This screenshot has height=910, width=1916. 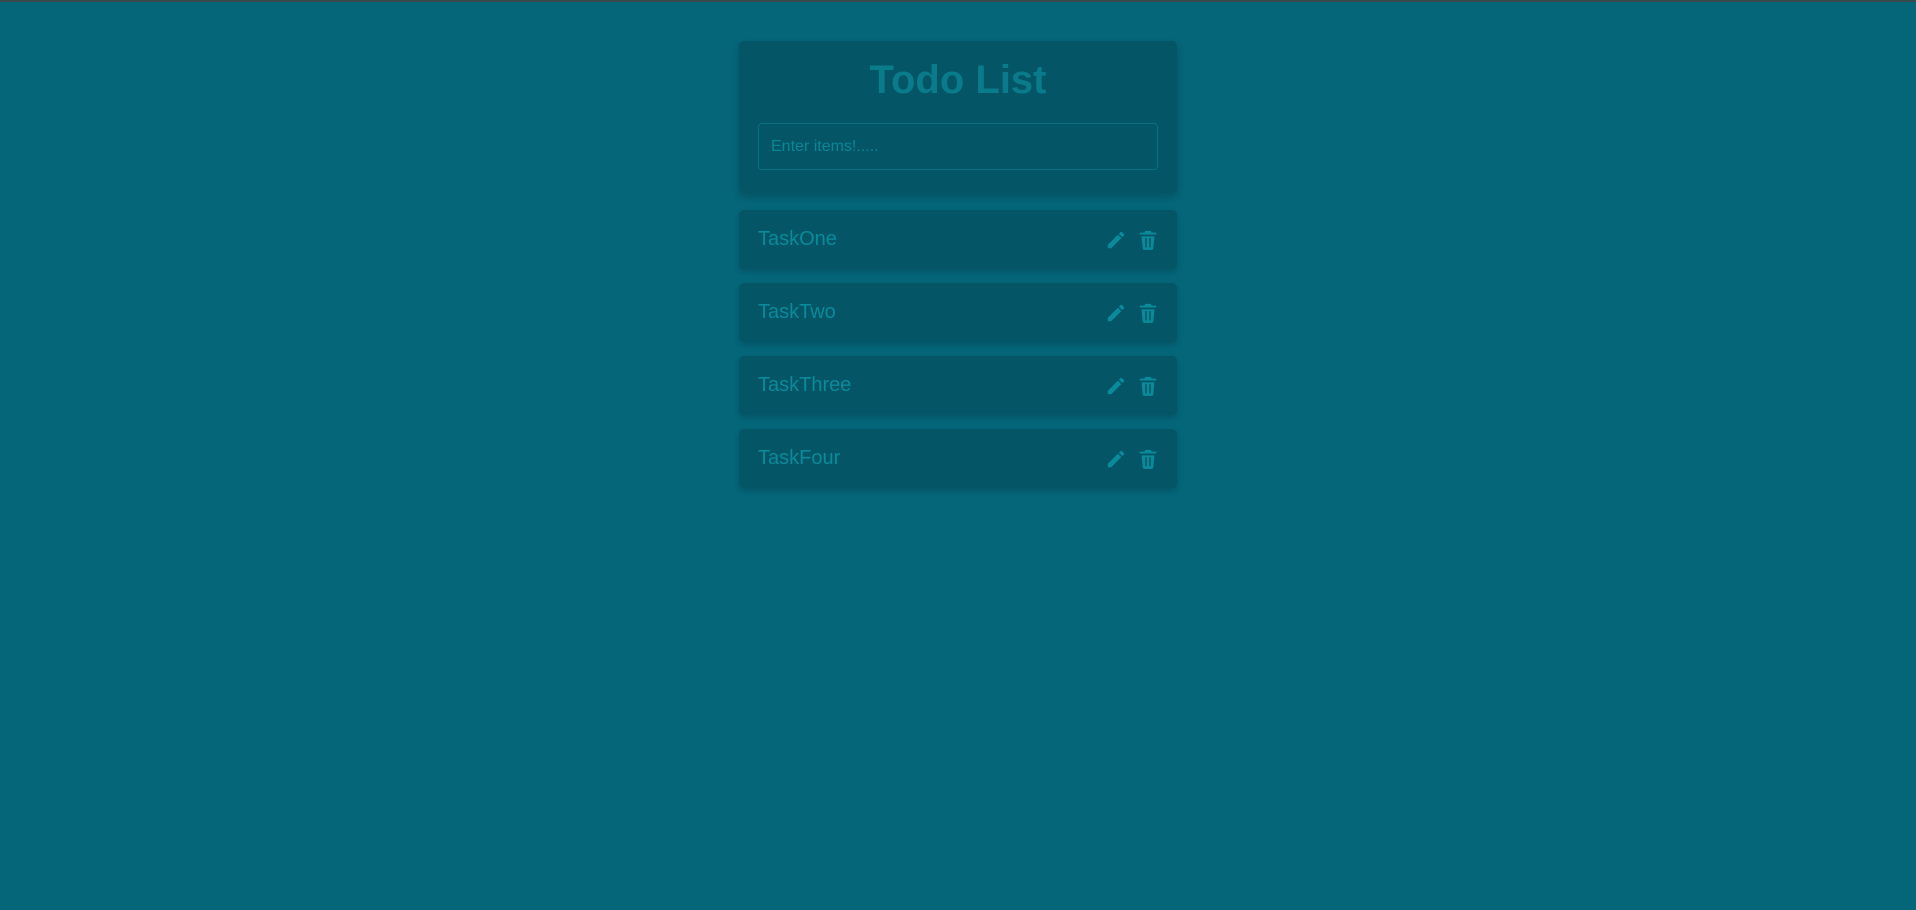 What do you see at coordinates (958, 80) in the screenshot?
I see `page-title: Todo List` at bounding box center [958, 80].